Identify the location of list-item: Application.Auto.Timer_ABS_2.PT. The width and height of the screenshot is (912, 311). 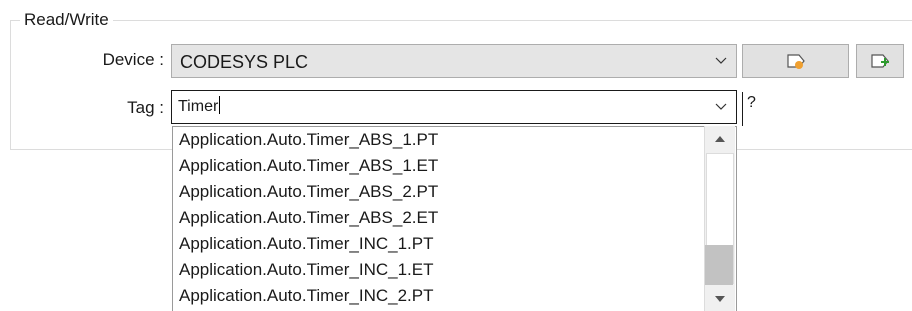
(308, 192).